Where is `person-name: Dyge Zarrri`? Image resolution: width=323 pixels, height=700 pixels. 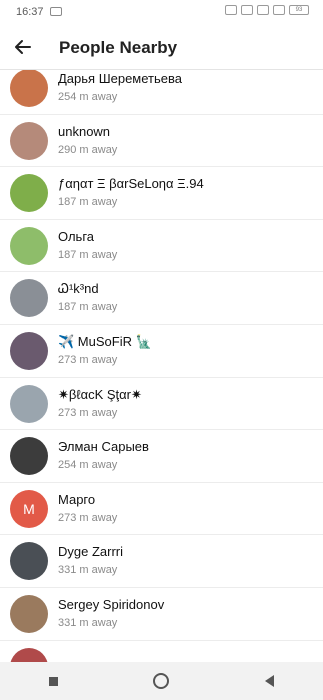 person-name: Dyge Zarrri is located at coordinates (91, 552).